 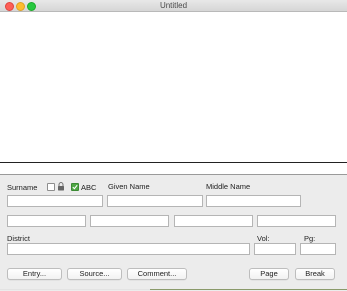 I want to click on abc-label: ABC, so click(x=89, y=187).